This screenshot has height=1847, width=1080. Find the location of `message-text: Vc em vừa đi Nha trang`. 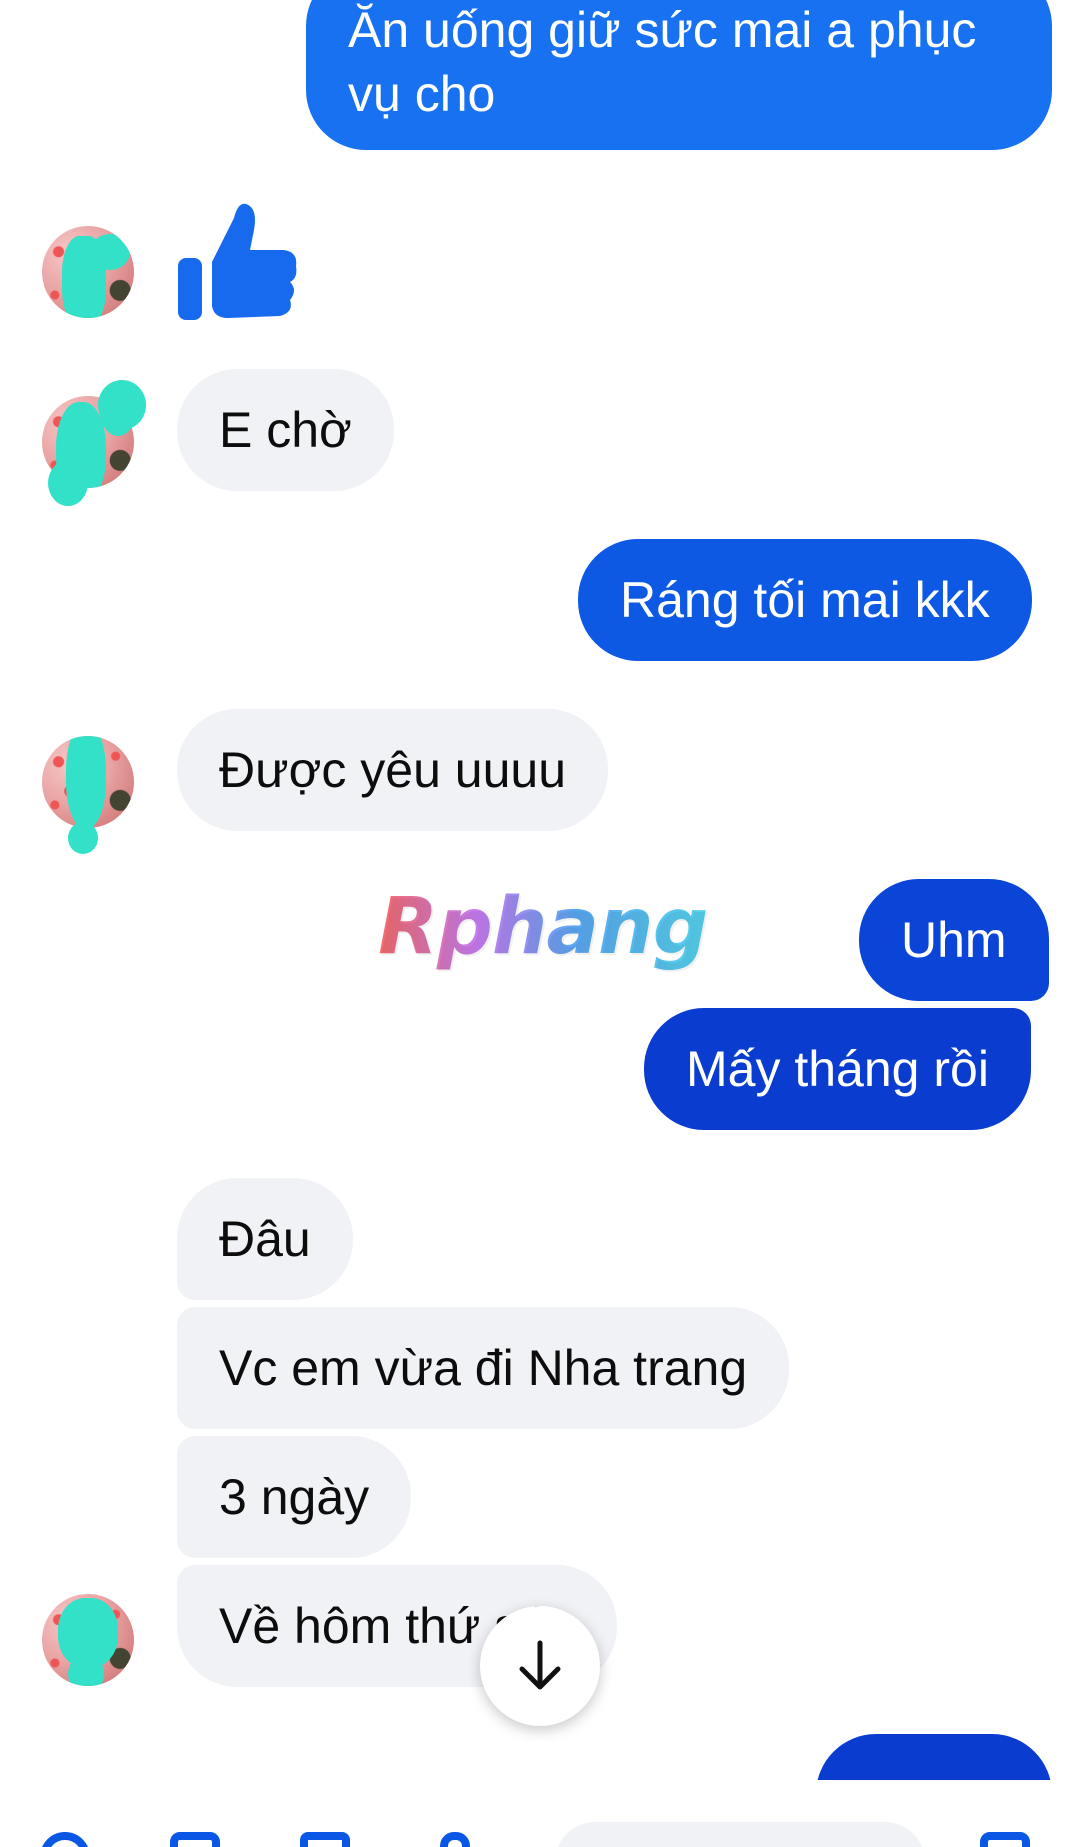

message-text: Vc em vừa đi Nha trang is located at coordinates (483, 1368).